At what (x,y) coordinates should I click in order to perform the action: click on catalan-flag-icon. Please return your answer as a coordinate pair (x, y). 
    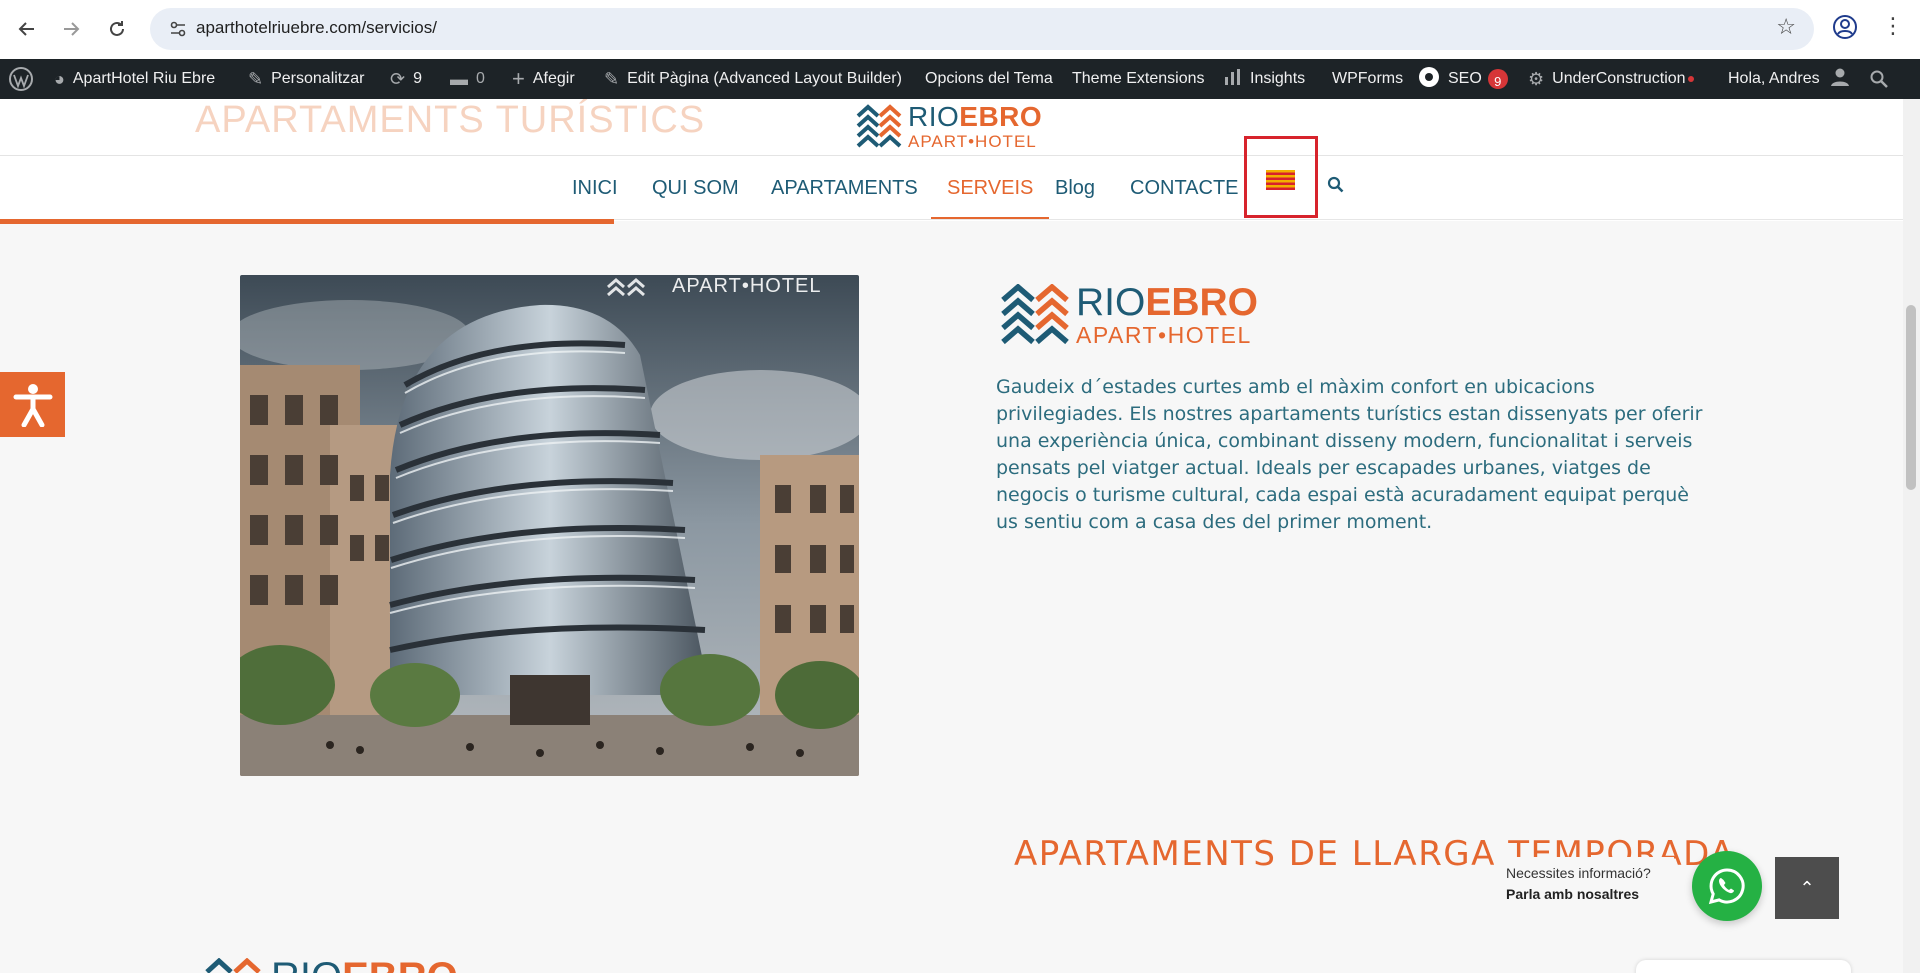
    Looking at the image, I should click on (1280, 180).